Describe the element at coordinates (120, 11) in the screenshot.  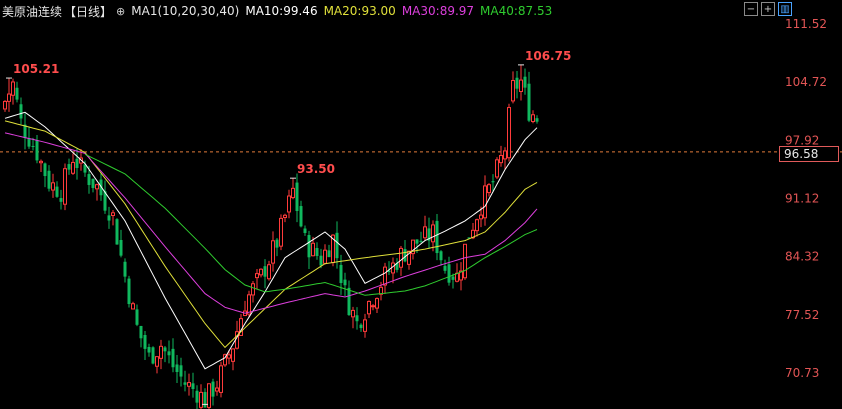
I see `gear-icon: ⊕` at that location.